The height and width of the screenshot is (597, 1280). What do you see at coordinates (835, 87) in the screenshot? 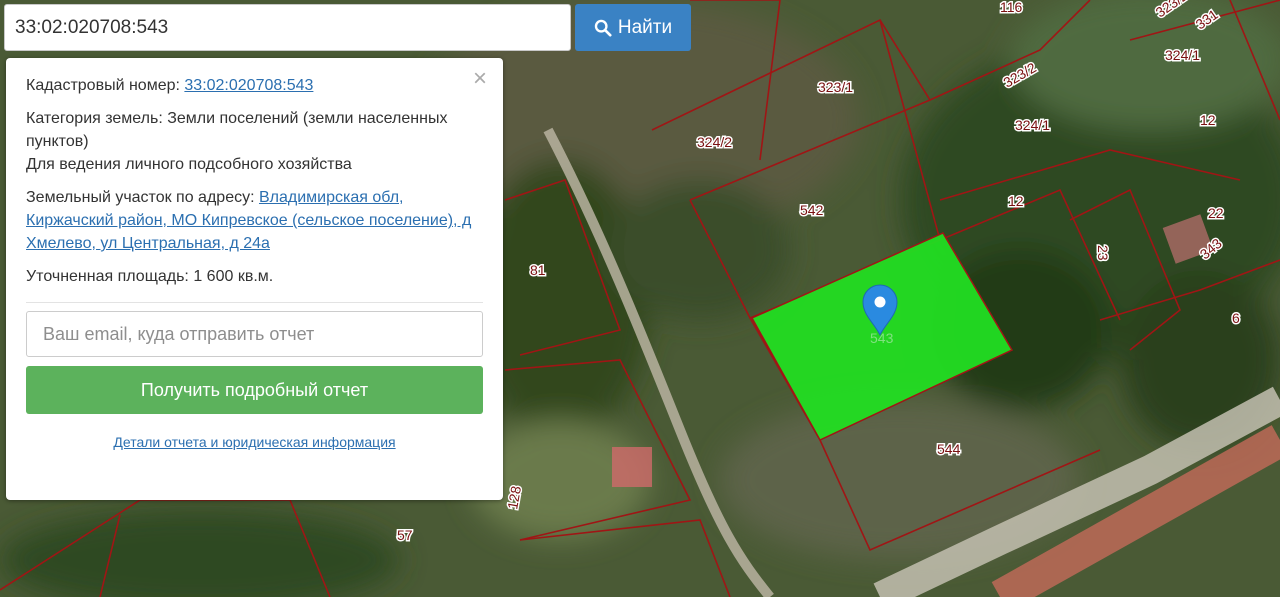
I see `parcel-label: 323/1` at bounding box center [835, 87].